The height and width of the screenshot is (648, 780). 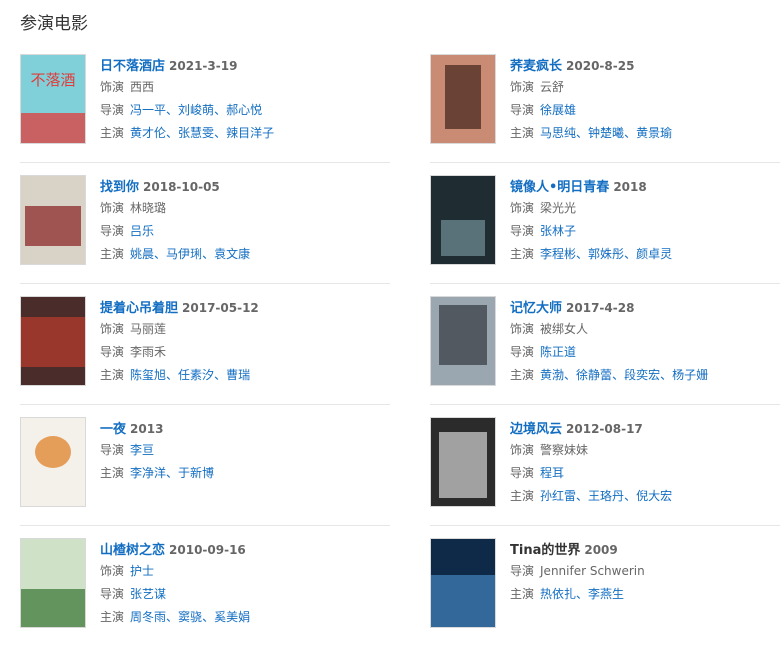 I want to click on film-title-link: 镜像人•明日青春, so click(x=559, y=187).